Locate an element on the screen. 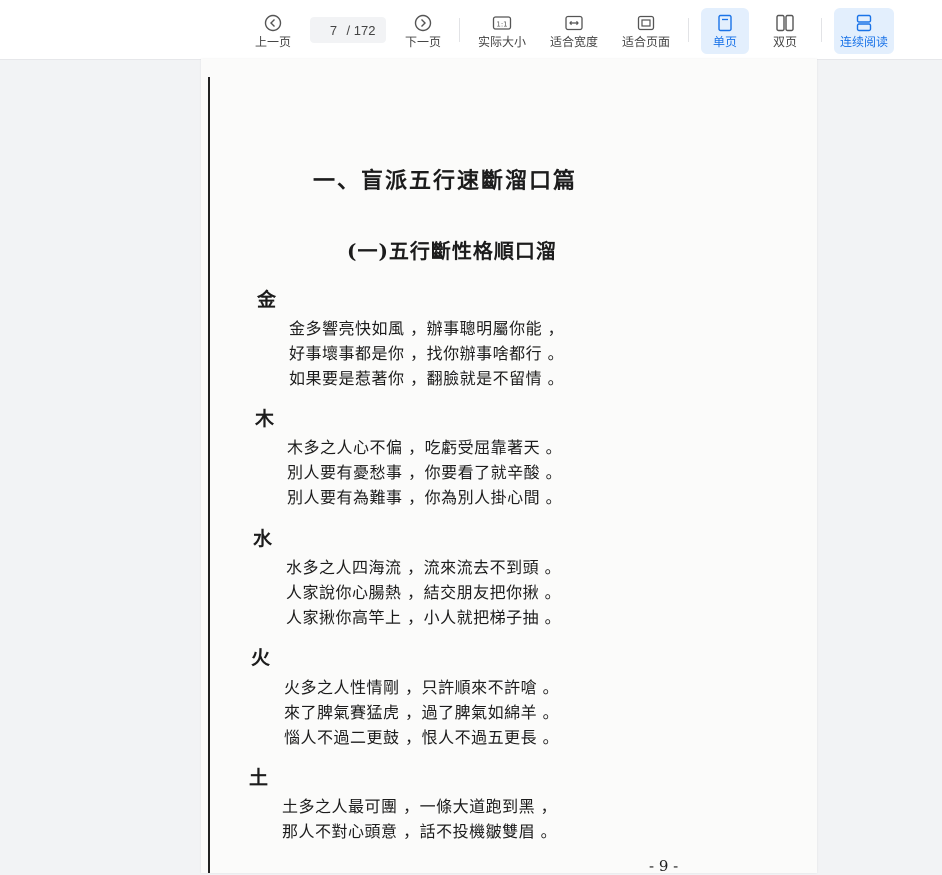 This screenshot has width=942, height=875. verse-line: 金多響亮快如風 ，辦事聰明屬你能 ， is located at coordinates (427, 328).